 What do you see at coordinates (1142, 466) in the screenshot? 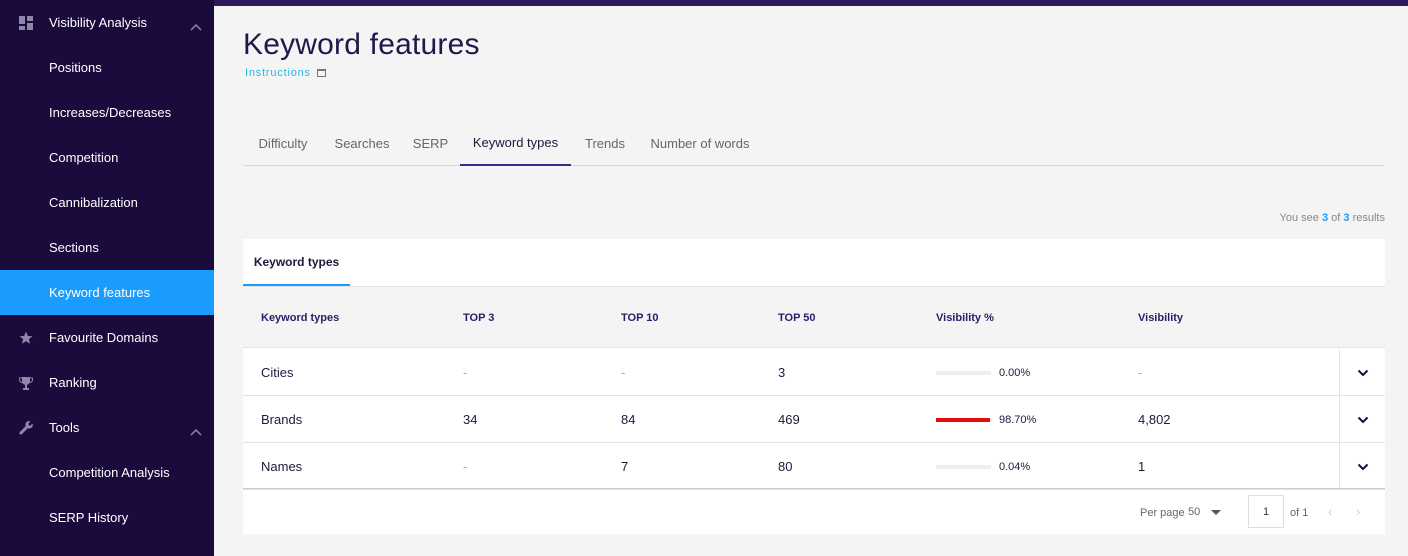
I see `cell-visibility: 1` at bounding box center [1142, 466].